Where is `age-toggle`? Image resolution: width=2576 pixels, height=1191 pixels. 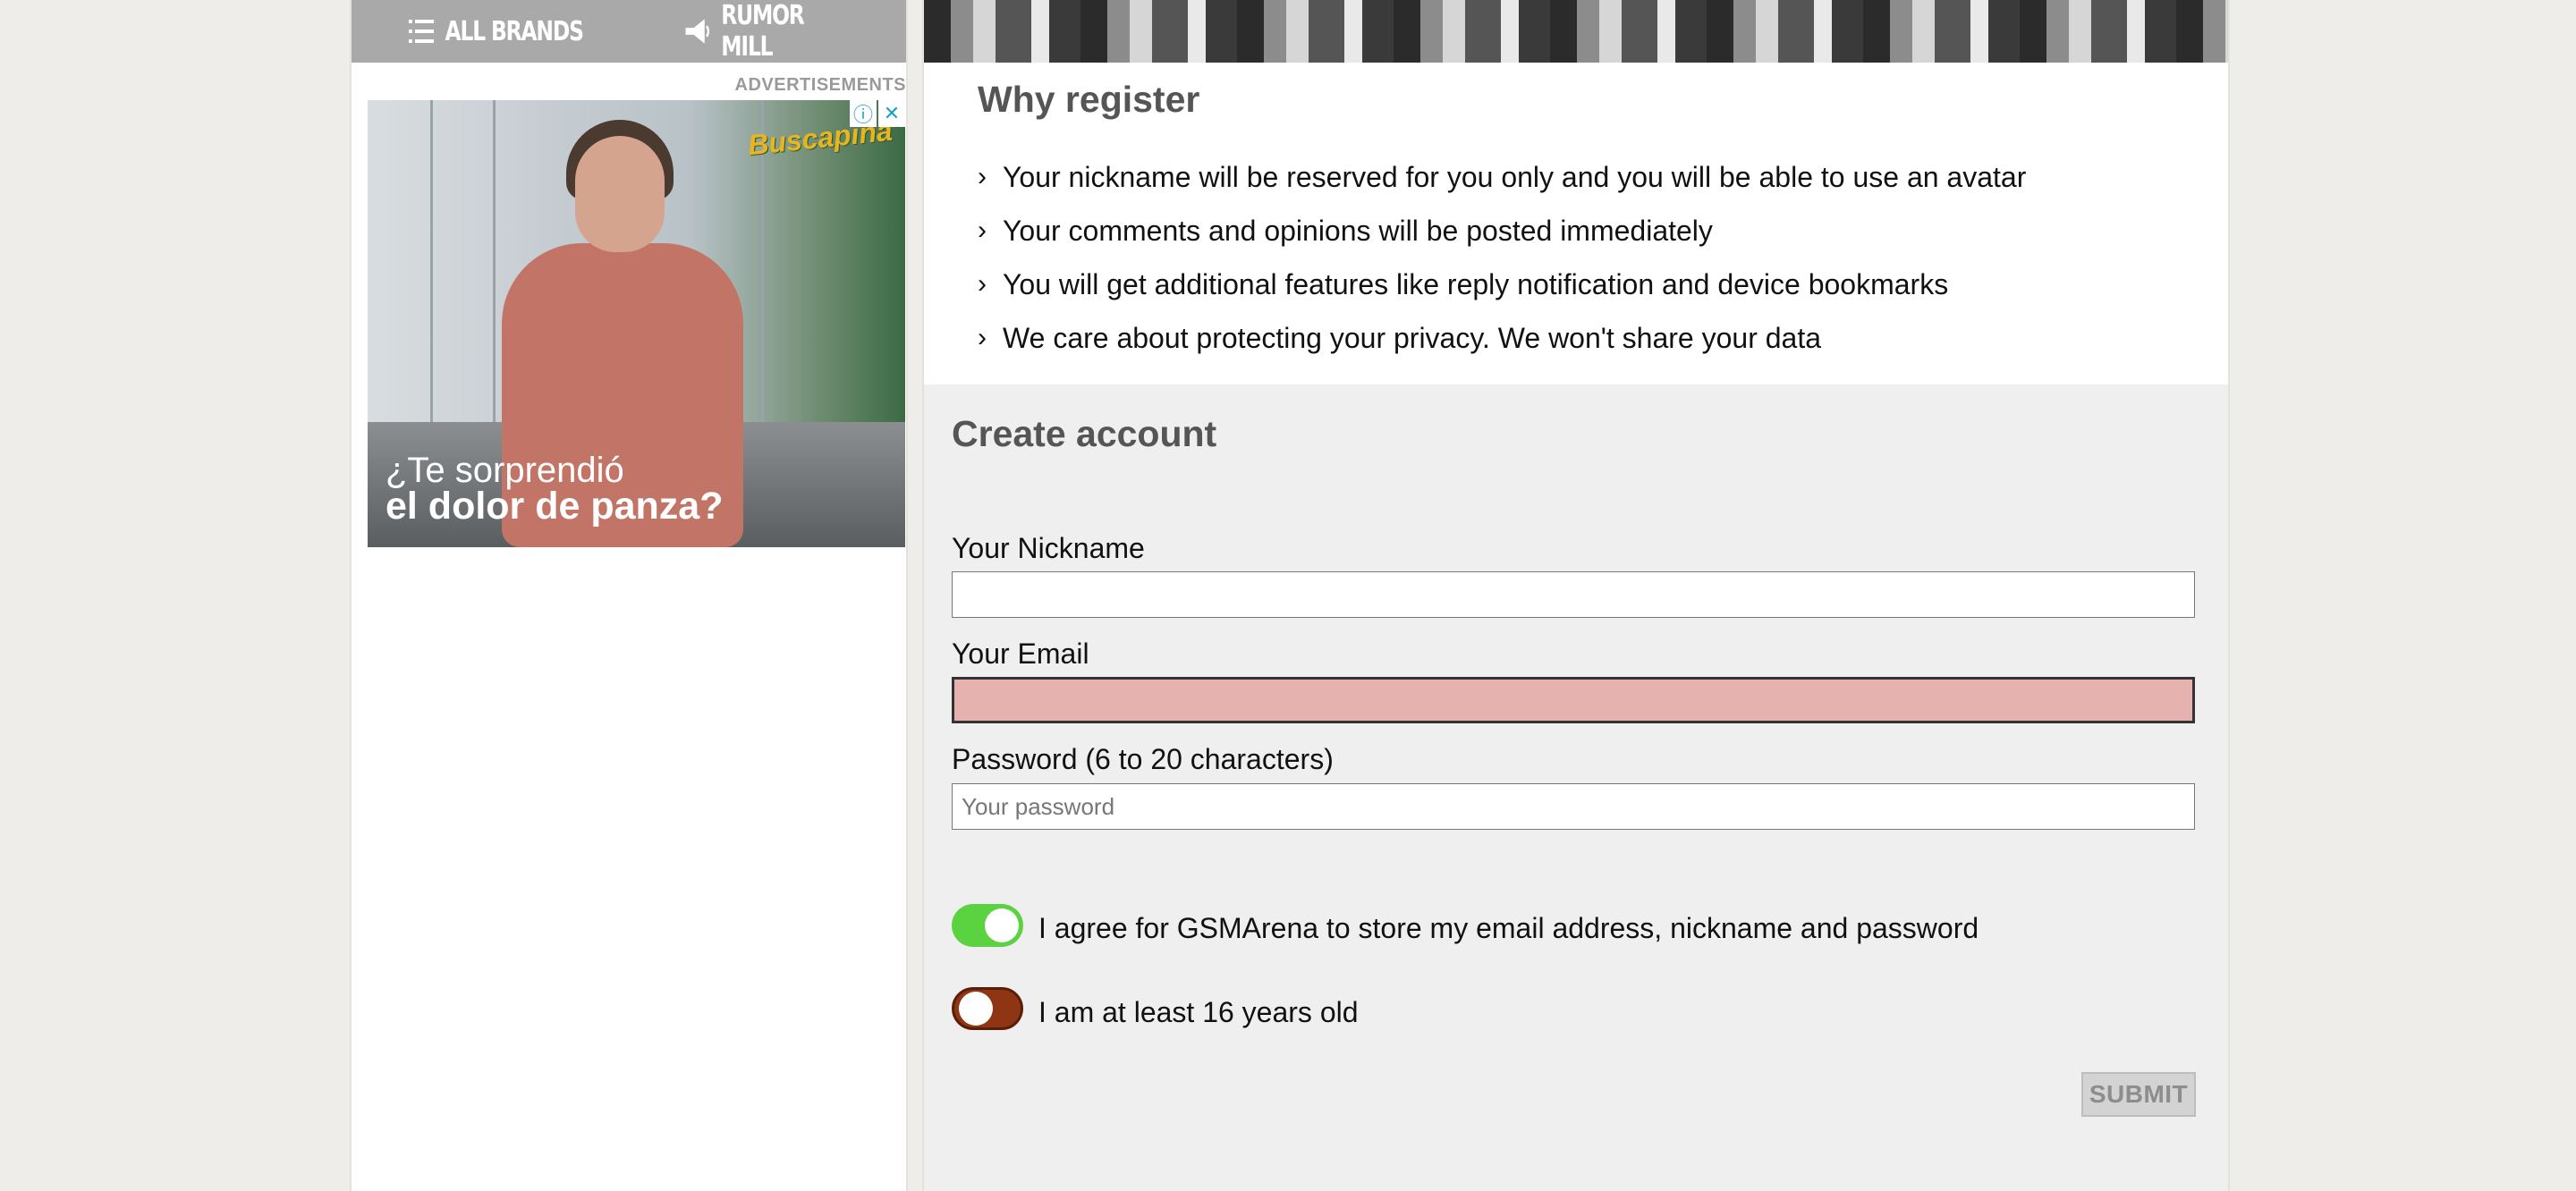 age-toggle is located at coordinates (987, 1008).